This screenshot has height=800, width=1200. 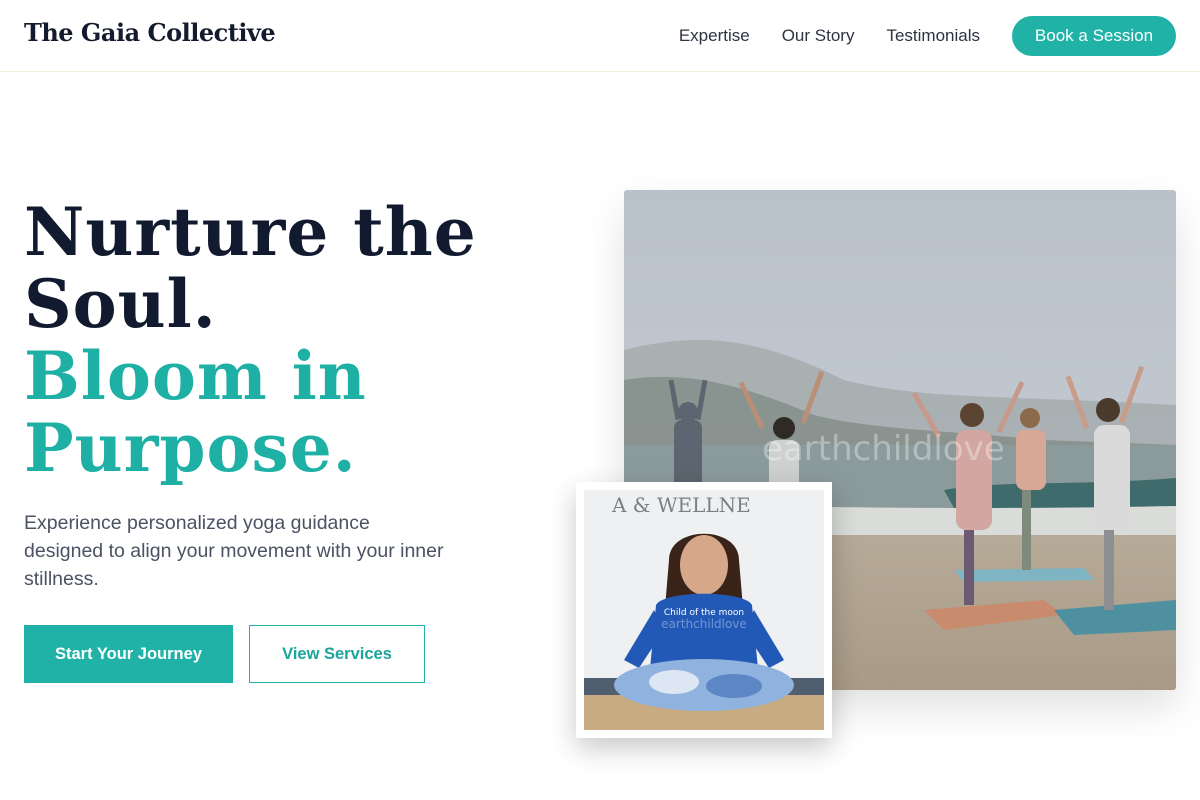 I want to click on nav-link-our-story: Our Story, so click(x=818, y=36).